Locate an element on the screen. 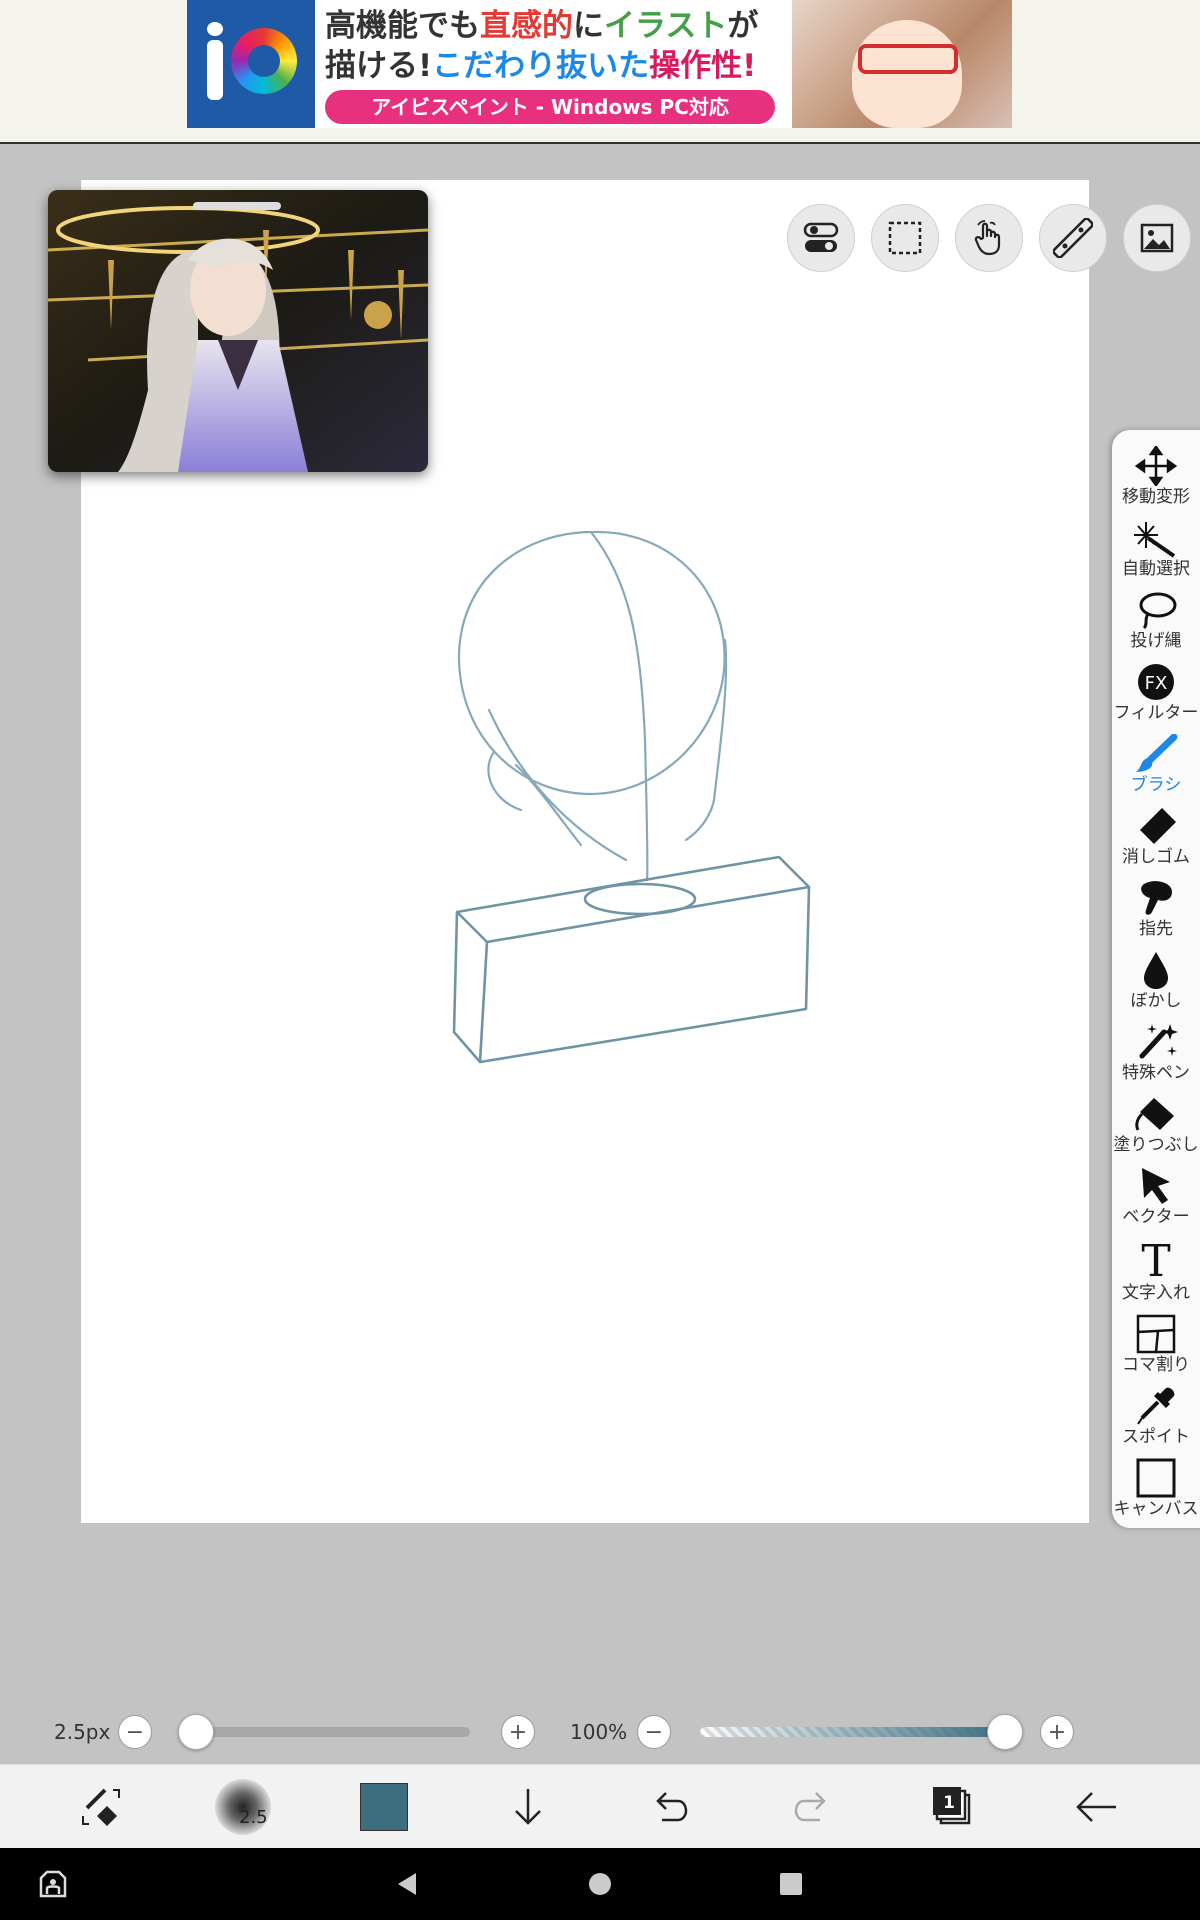  tool-brush: ブラシ is located at coordinates (1156, 768).